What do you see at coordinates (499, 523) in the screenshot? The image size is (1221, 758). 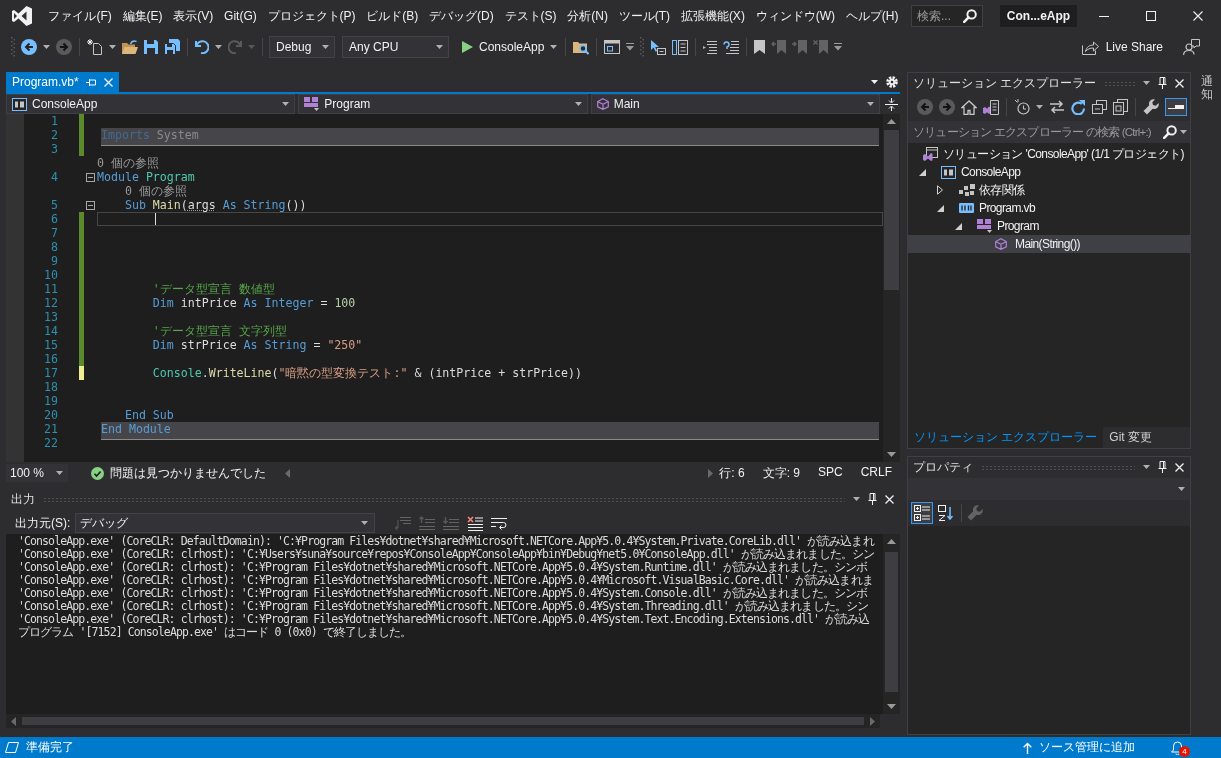 I see `wrap-lines-icon` at bounding box center [499, 523].